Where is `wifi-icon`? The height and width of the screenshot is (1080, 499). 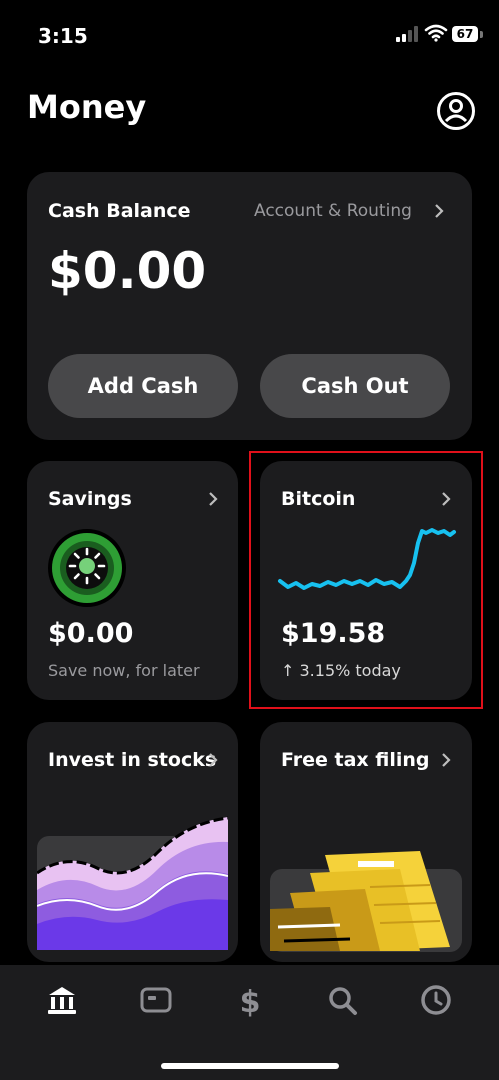
wifi-icon is located at coordinates (436, 33).